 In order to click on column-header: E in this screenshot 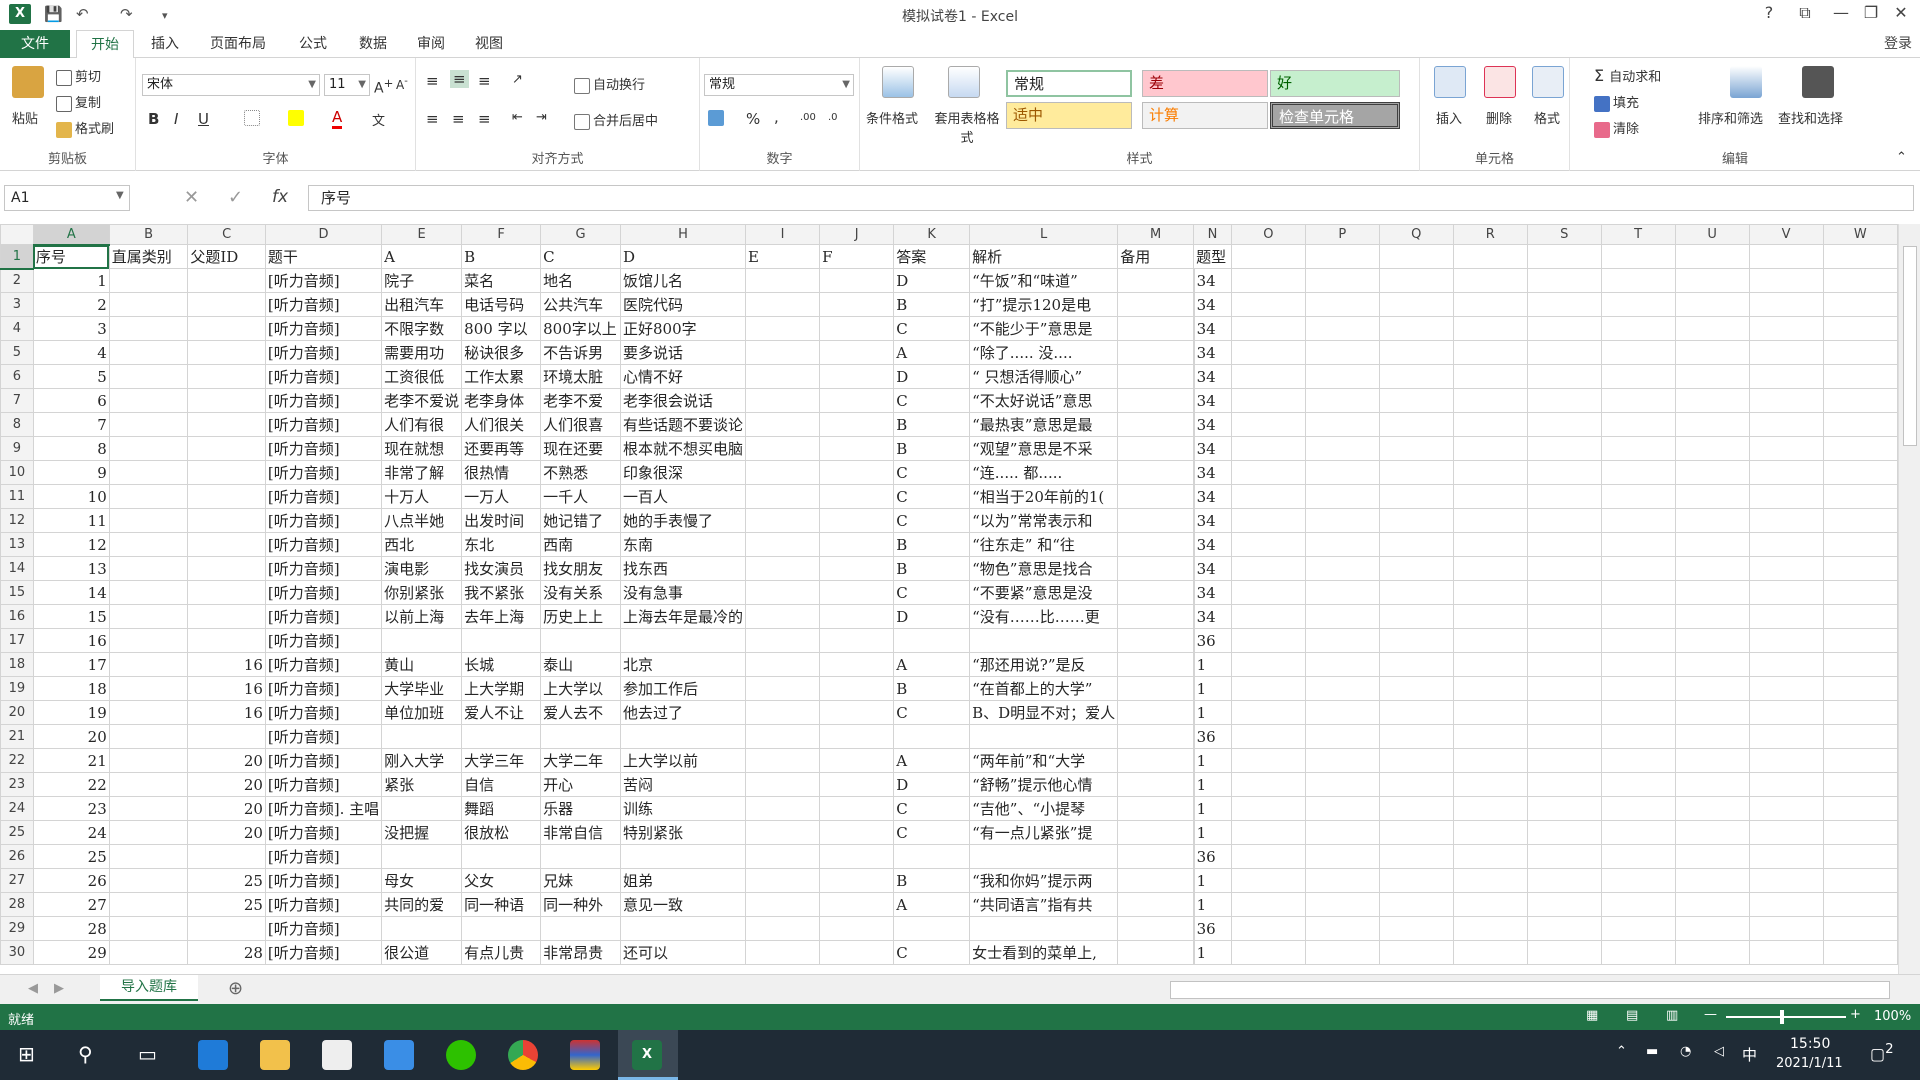, I will do `click(422, 234)`.